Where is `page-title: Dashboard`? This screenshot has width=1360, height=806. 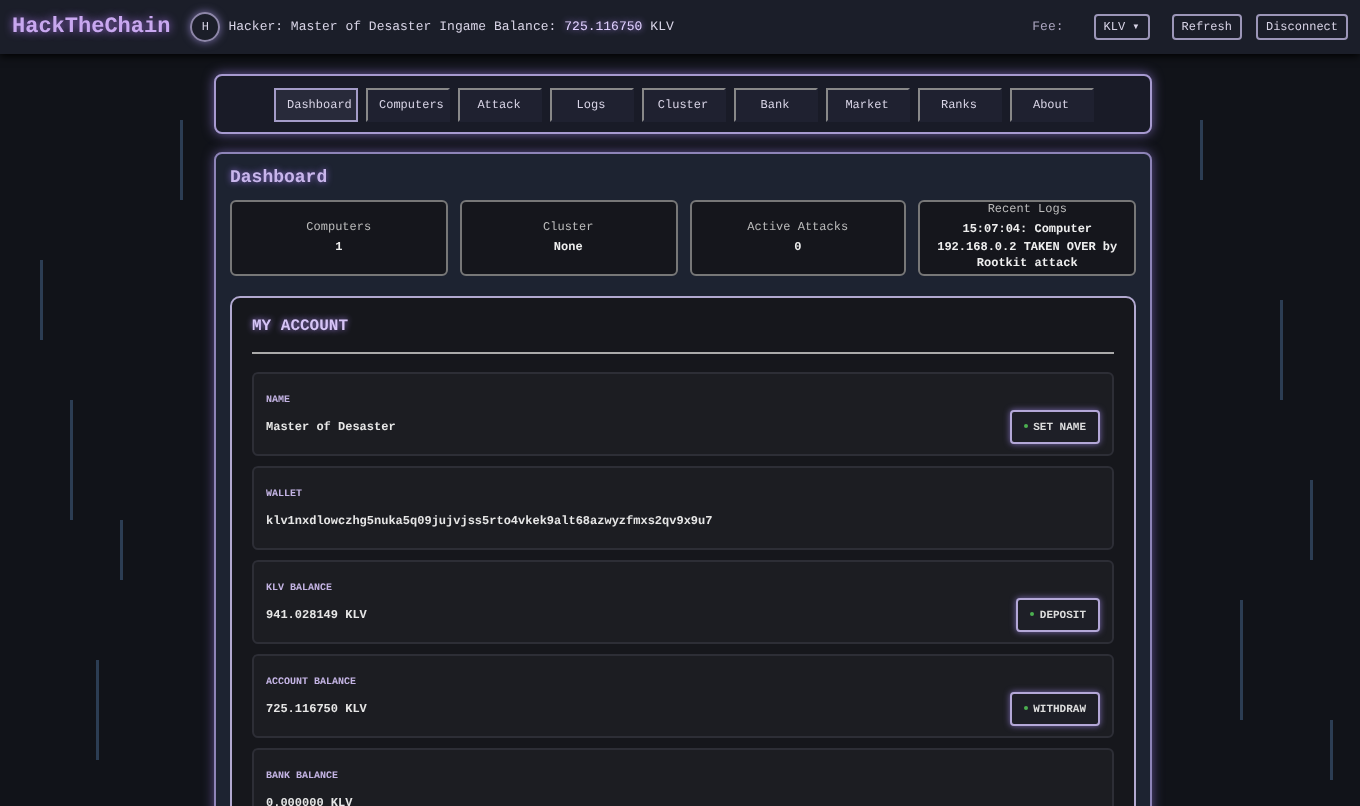 page-title: Dashboard is located at coordinates (280, 178).